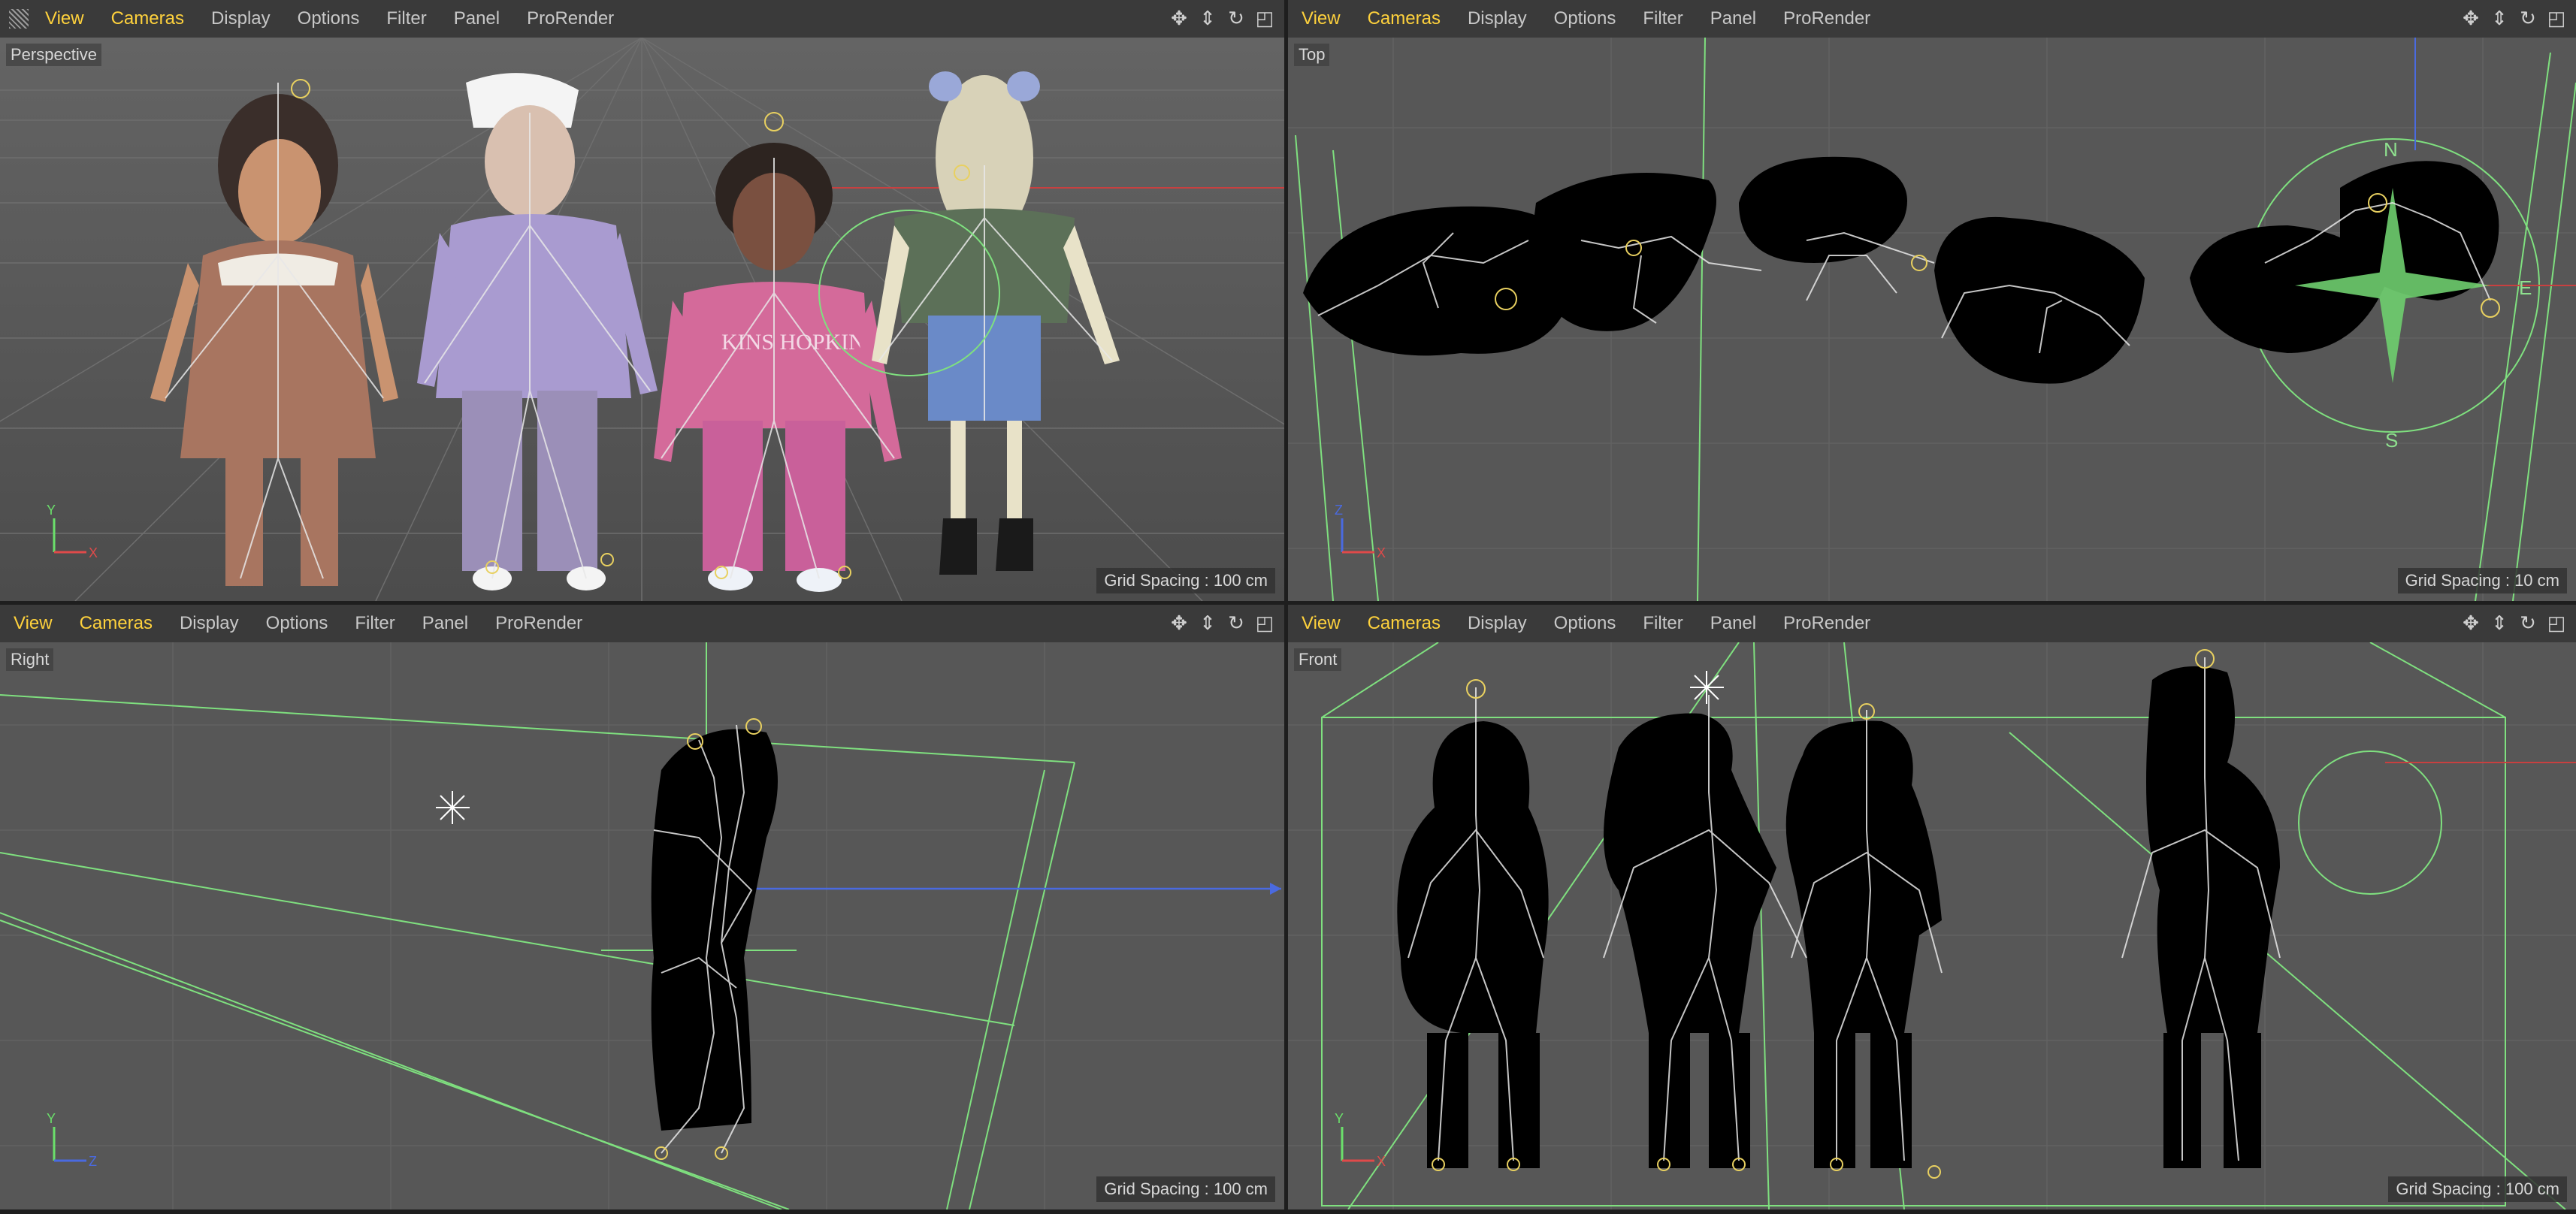  Describe the element at coordinates (800, 342) in the screenshot. I see `shirt-text: KINS HOPKINS` at that location.